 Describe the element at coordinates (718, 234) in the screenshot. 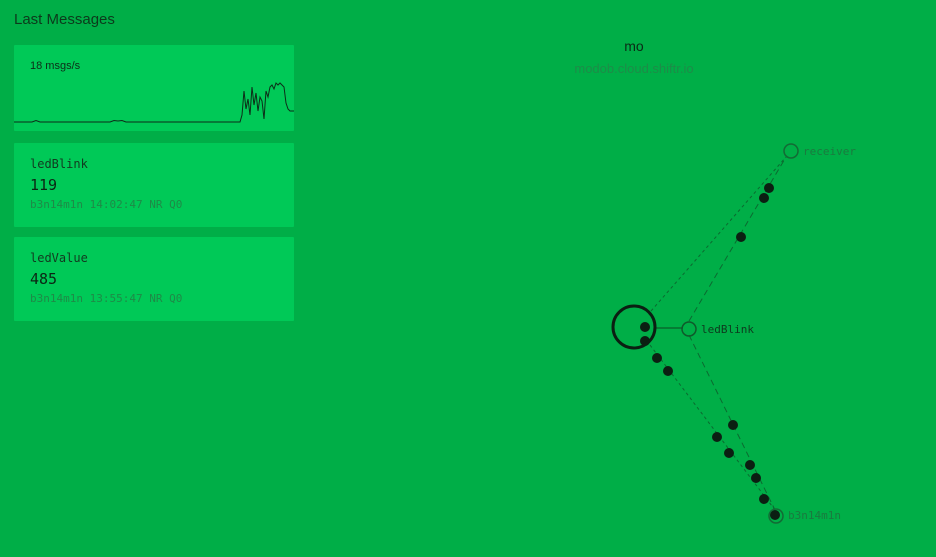

I see `connection-broker-receiver` at that location.